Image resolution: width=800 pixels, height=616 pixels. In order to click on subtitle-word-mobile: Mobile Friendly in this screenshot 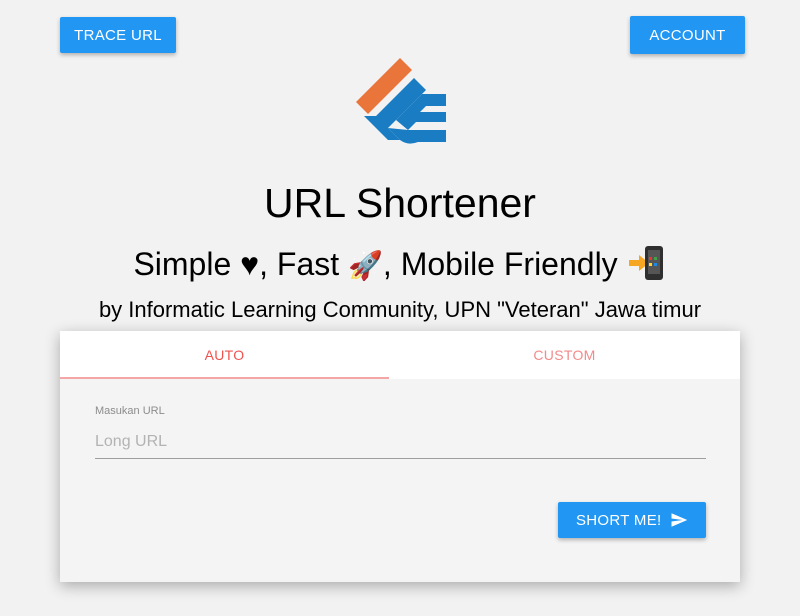, I will do `click(509, 264)`.